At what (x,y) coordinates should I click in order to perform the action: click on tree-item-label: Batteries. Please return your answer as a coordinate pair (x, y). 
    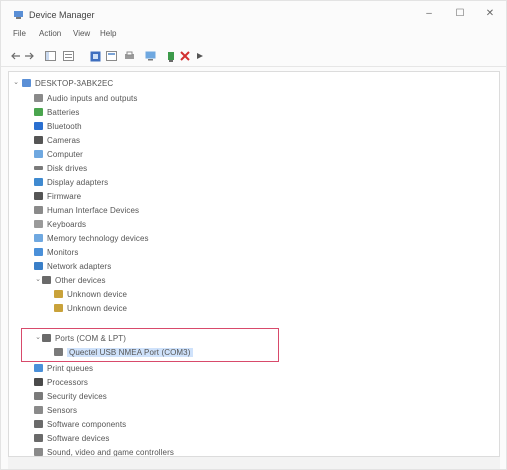
    Looking at the image, I should click on (63, 112).